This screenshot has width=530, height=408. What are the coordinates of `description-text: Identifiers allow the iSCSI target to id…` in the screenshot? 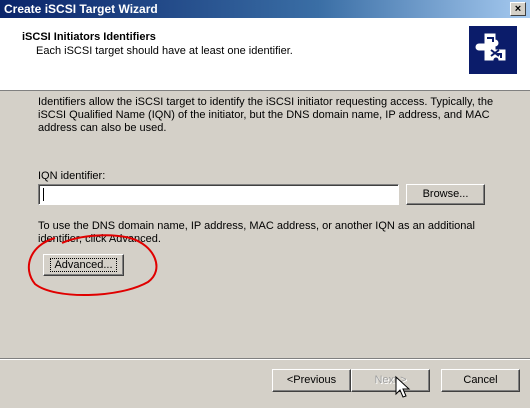 It's located at (266, 115).